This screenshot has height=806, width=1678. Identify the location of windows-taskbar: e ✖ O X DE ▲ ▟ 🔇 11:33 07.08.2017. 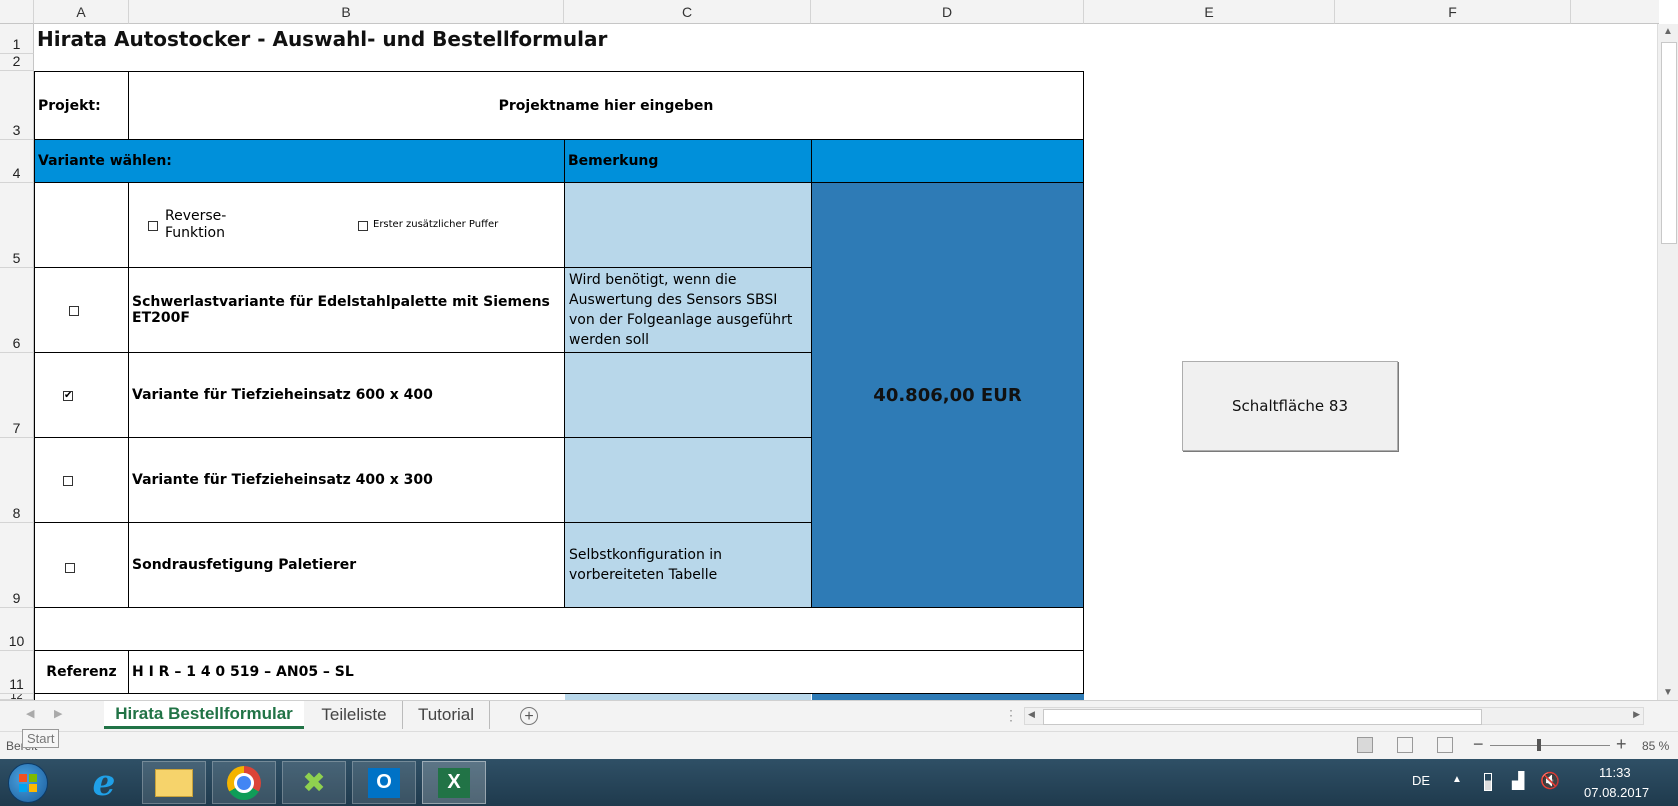
(839, 782).